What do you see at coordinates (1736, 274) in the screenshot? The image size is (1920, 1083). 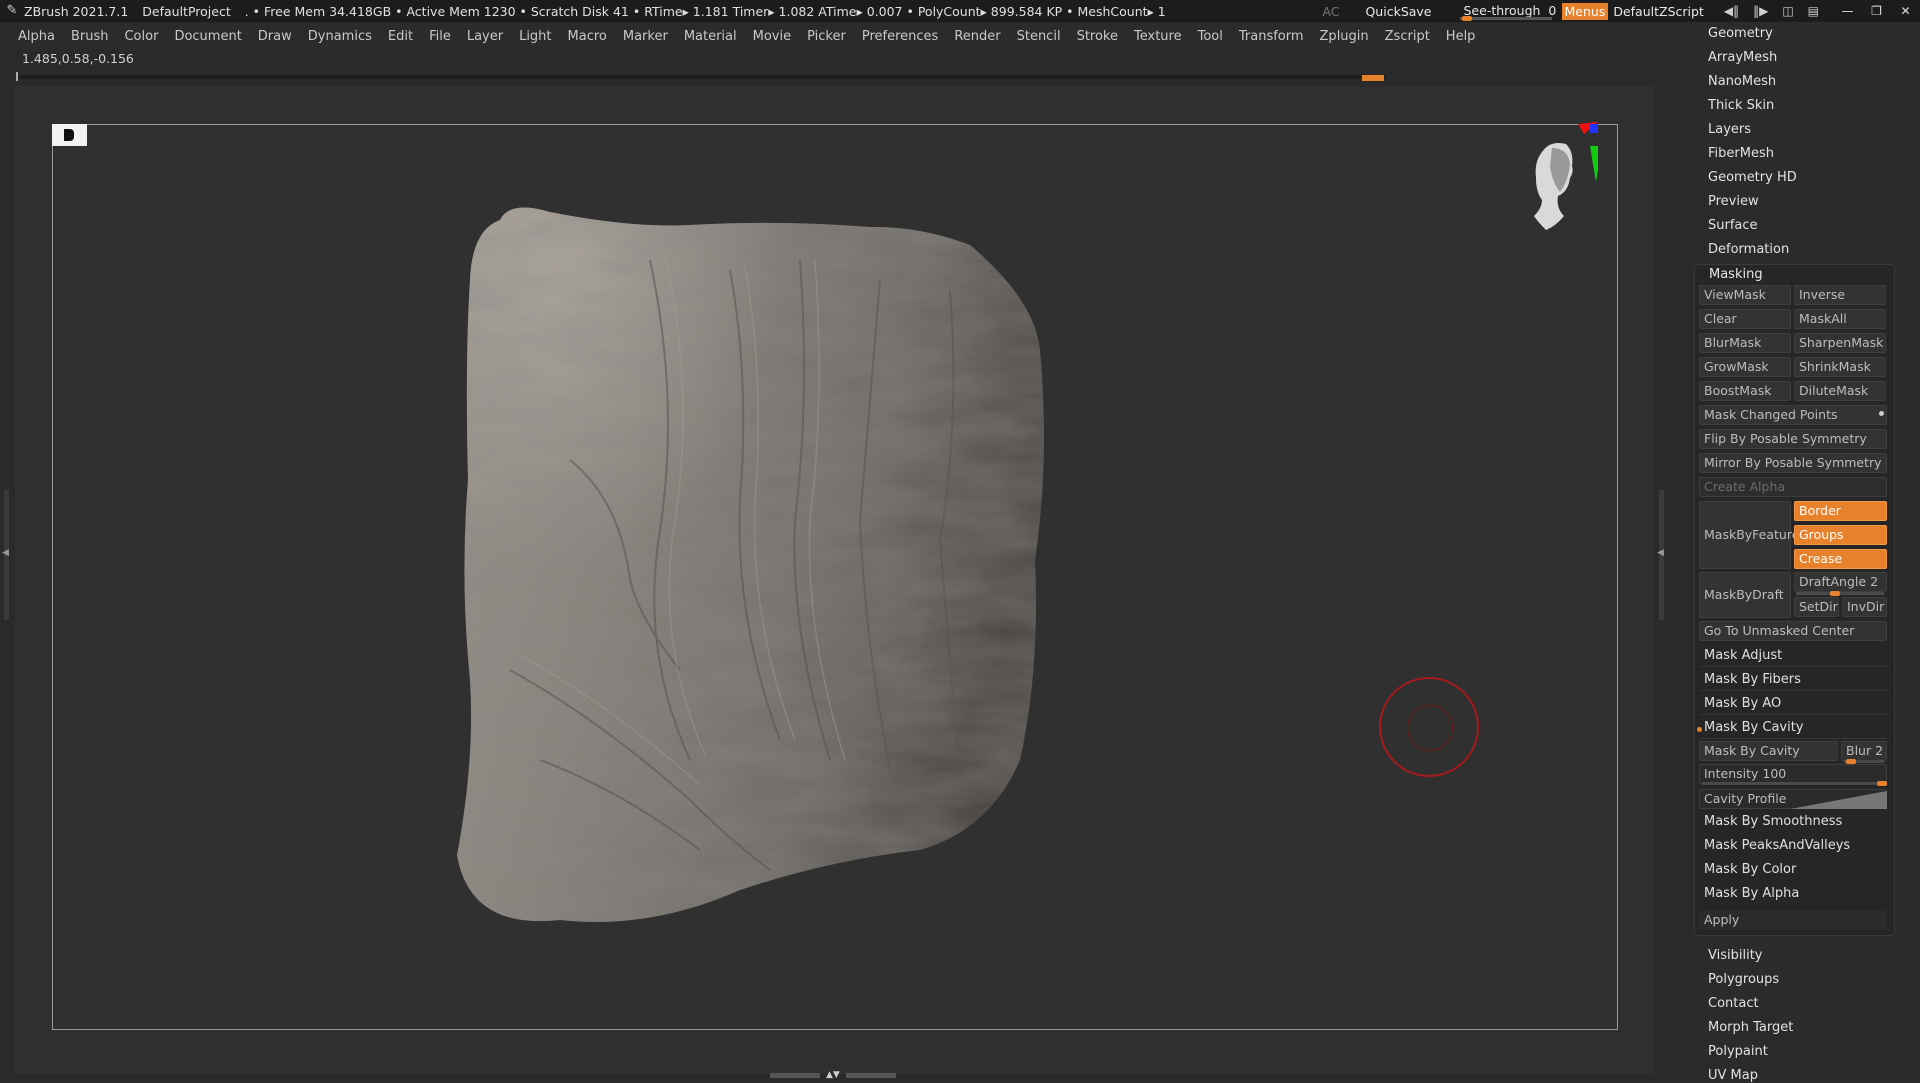 I see `masking-title: Masking` at bounding box center [1736, 274].